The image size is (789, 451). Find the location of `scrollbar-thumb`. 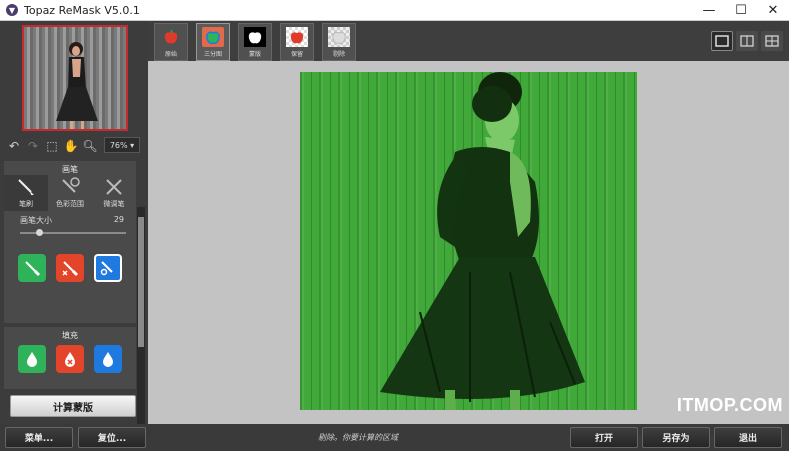

scrollbar-thumb is located at coordinates (141, 282).